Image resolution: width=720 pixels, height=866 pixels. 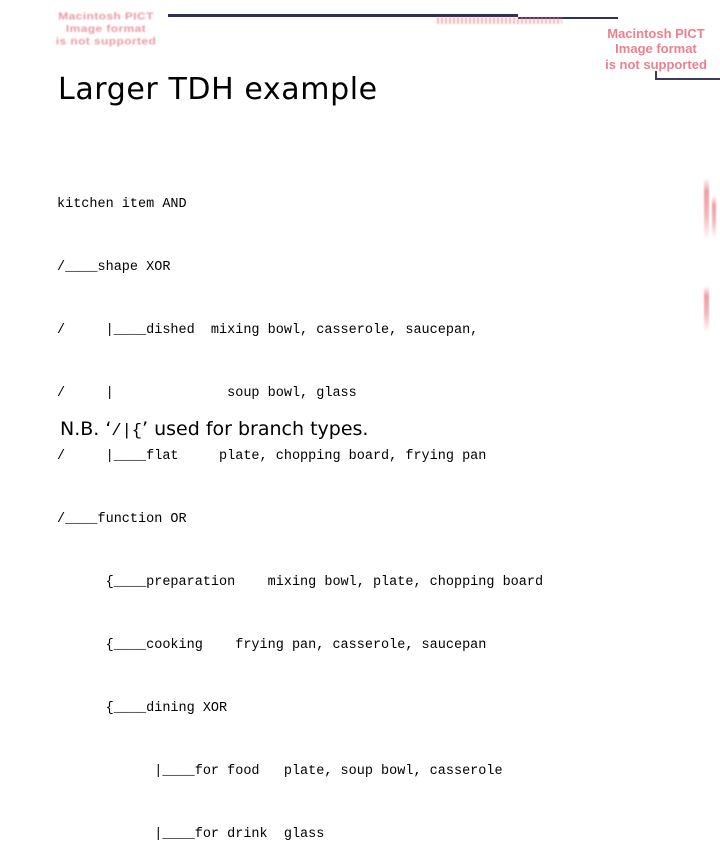 What do you see at coordinates (218, 89) in the screenshot?
I see `page-title: Larger TDH example` at bounding box center [218, 89].